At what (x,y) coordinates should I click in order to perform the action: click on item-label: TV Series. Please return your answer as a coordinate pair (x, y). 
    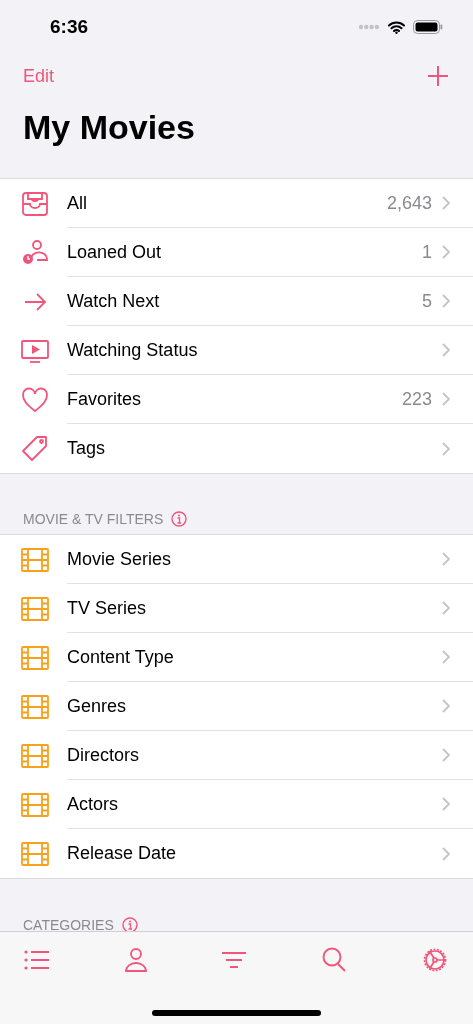
    Looking at the image, I should click on (107, 608).